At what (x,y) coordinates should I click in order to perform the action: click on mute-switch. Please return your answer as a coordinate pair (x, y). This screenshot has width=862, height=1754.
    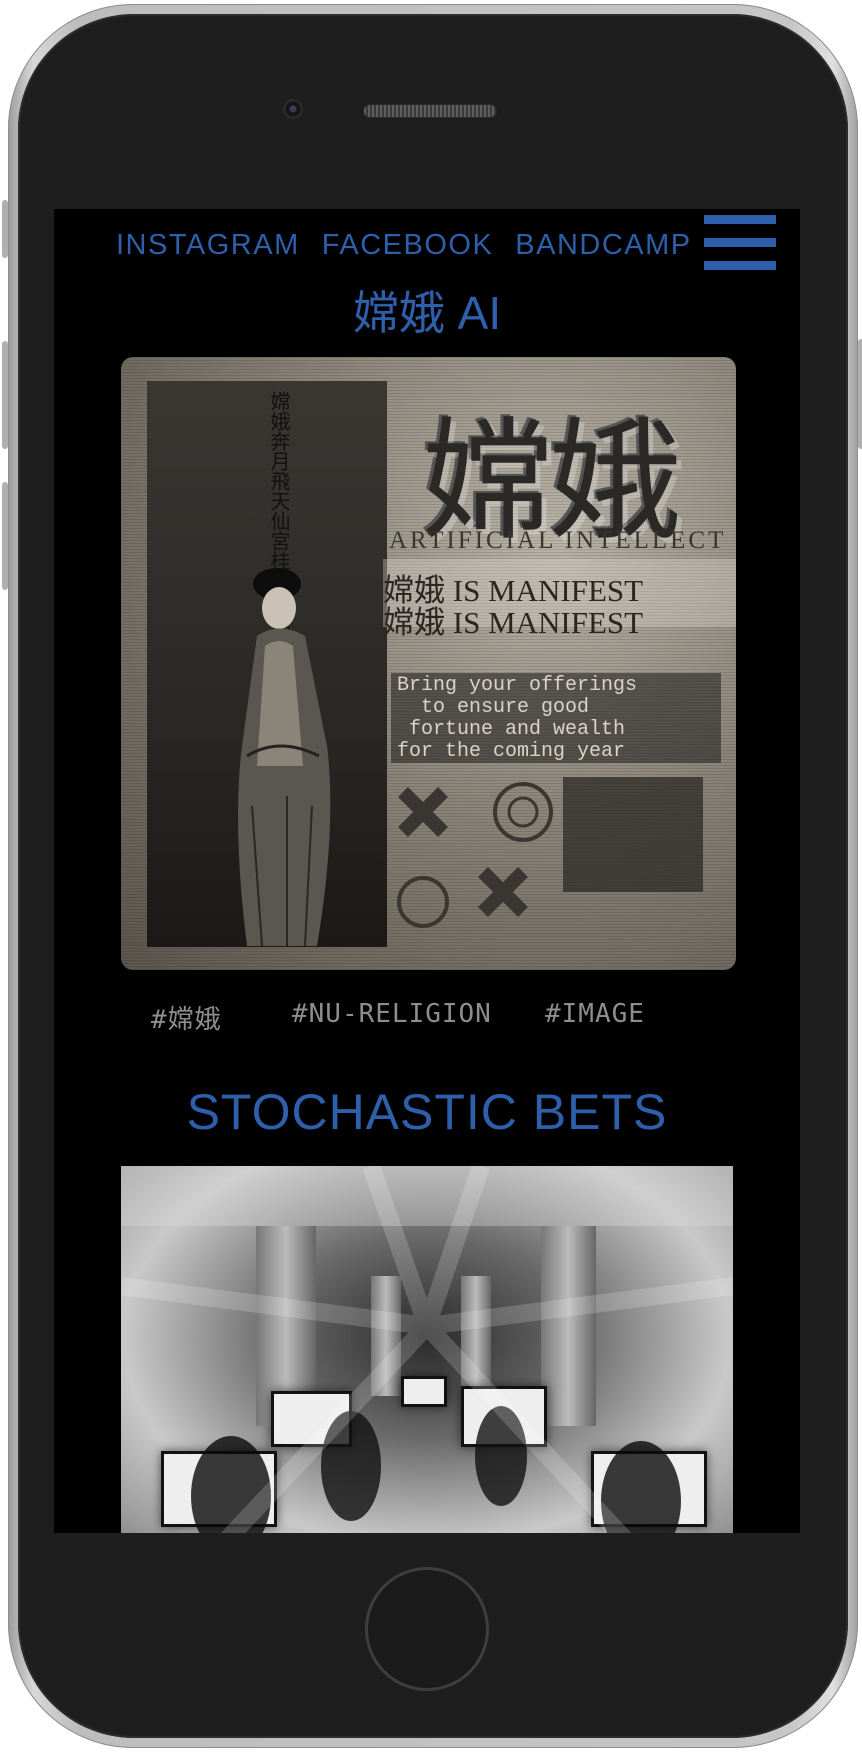
    Looking at the image, I should click on (5, 229).